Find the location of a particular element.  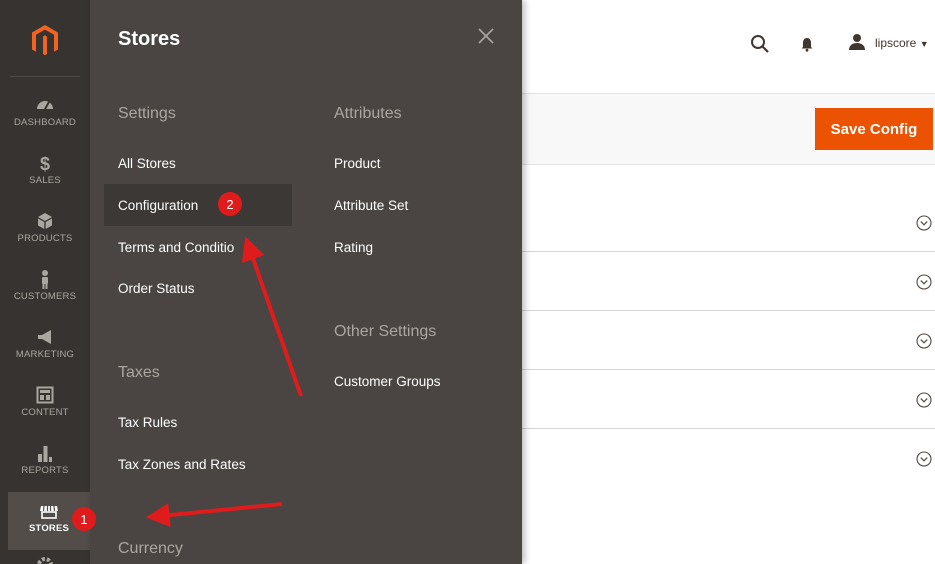

dollar-icon: $ is located at coordinates (45, 164).